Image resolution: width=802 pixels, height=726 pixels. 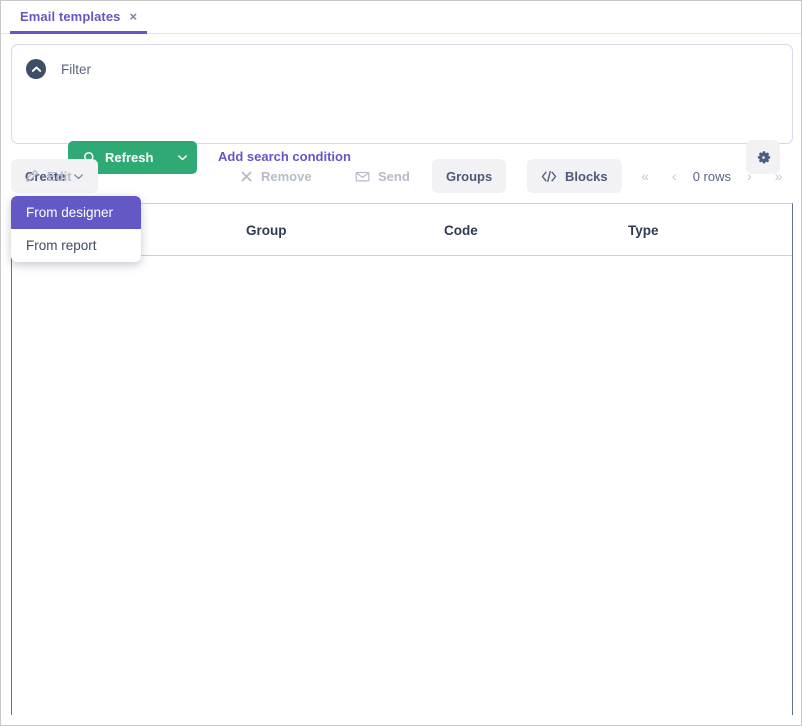 I want to click on tab-email-templates: Email templates ×, so click(x=79, y=17).